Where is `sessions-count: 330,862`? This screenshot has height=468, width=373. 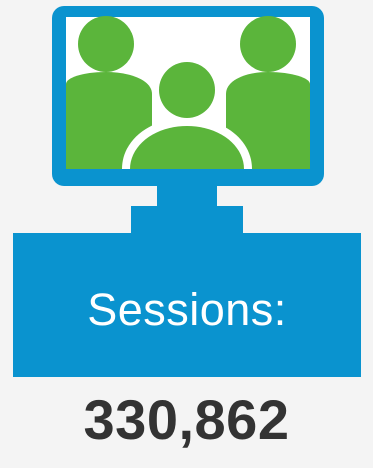
sessions-count: 330,862 is located at coordinates (186, 419).